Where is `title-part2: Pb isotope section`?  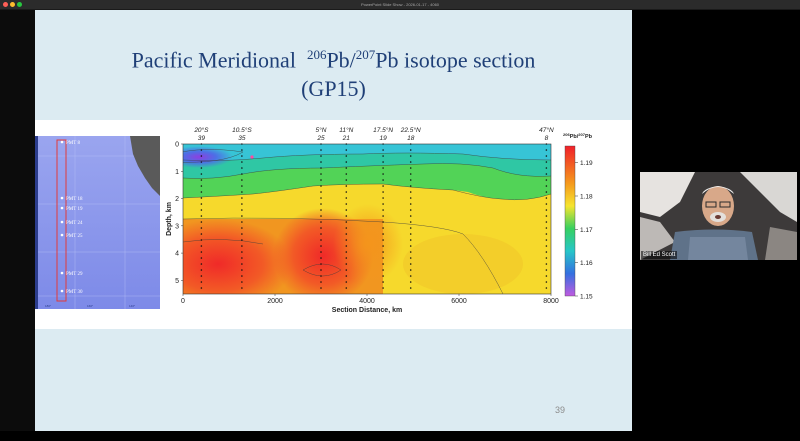 title-part2: Pb isotope section is located at coordinates (455, 60).